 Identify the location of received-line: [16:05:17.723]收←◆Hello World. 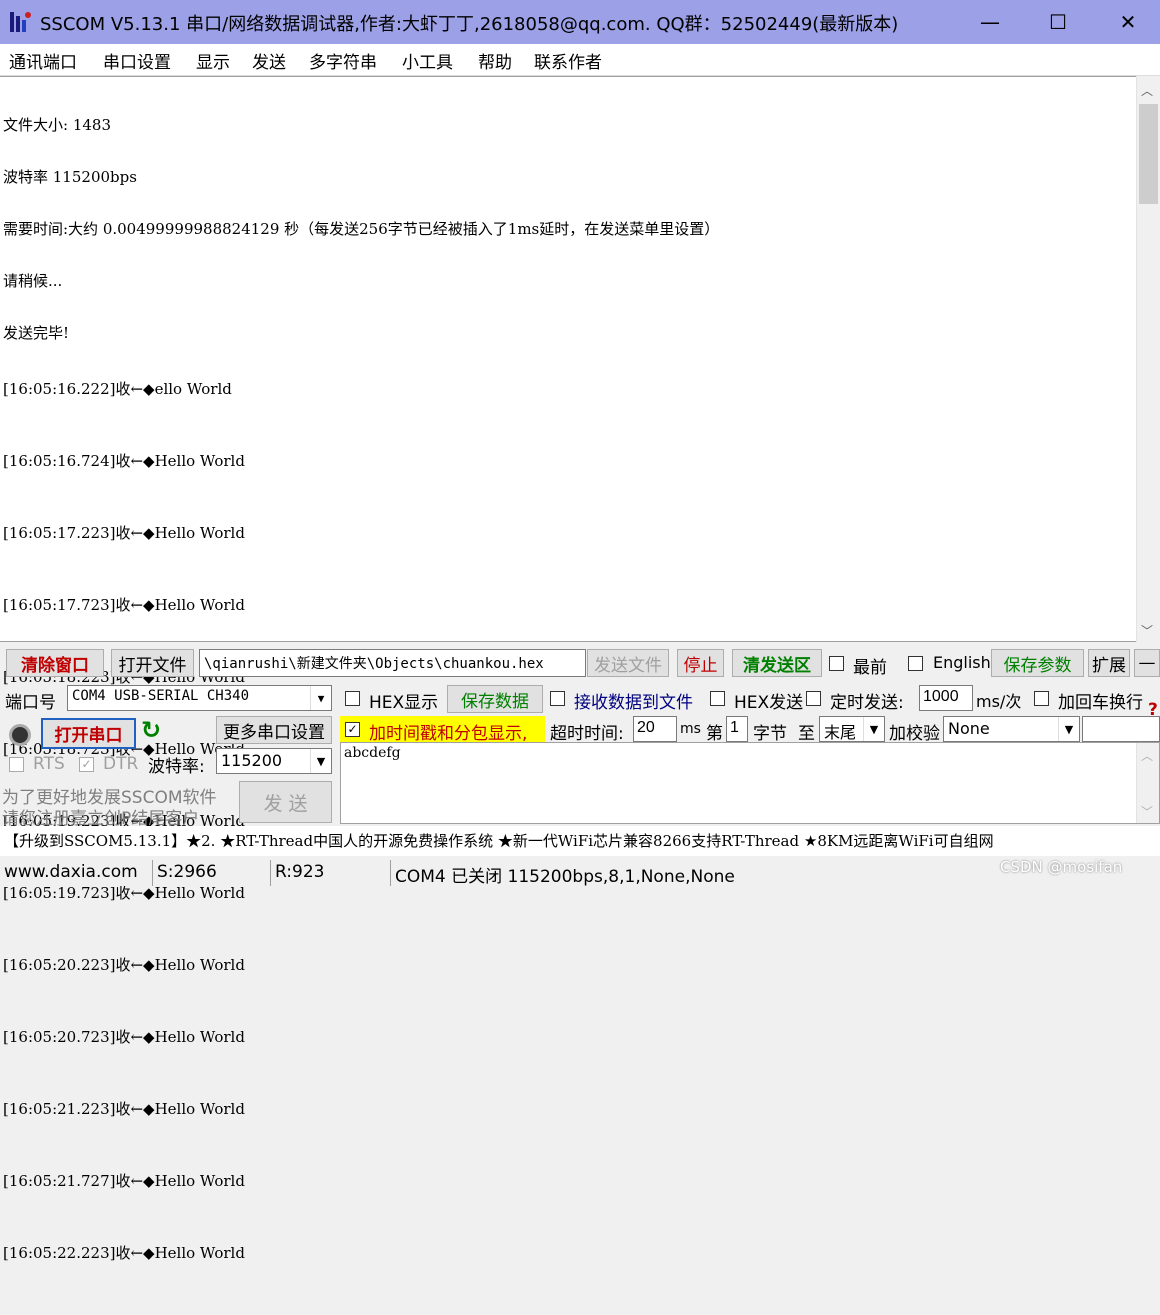
(124, 605).